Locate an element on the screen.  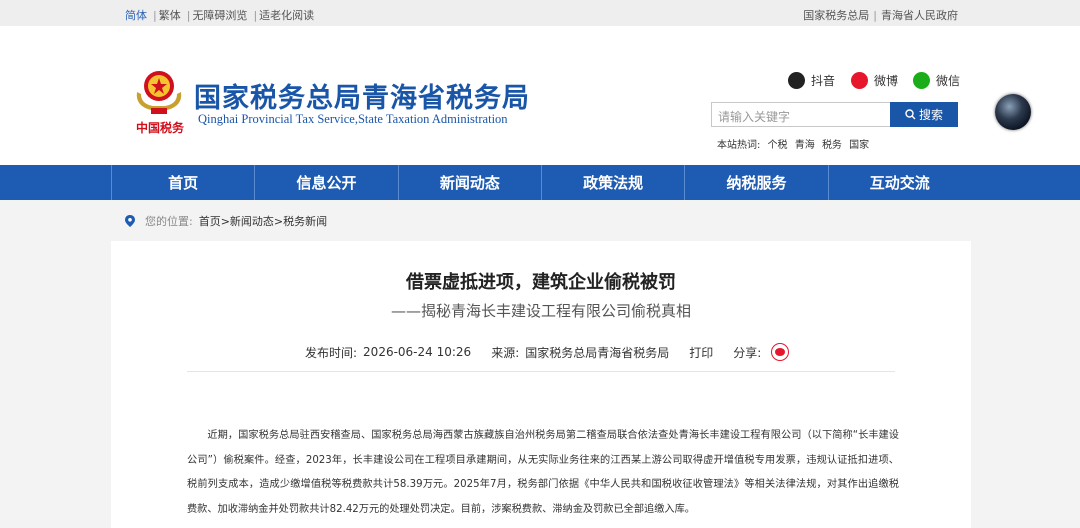
accessible-browse-link: 无障碍浏览 is located at coordinates (219, 15).